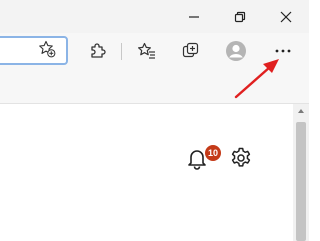 The image size is (320, 241). I want to click on collections-button, so click(191, 51).